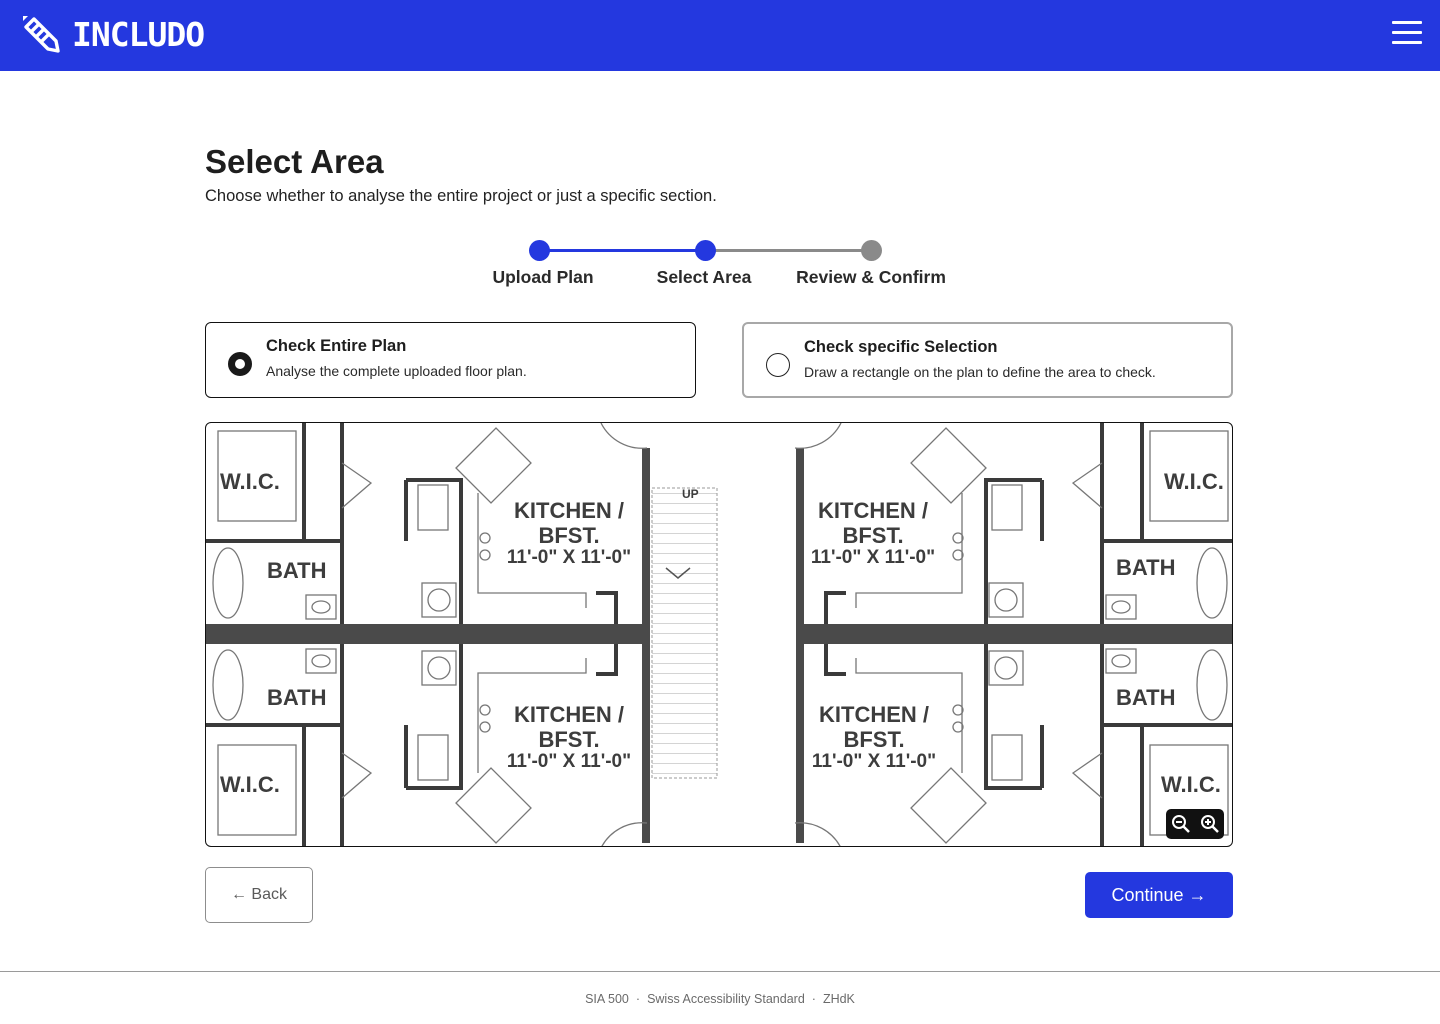 This screenshot has width=1440, height=1024. I want to click on top-navigation-bar: INCLUDO, so click(720, 35).